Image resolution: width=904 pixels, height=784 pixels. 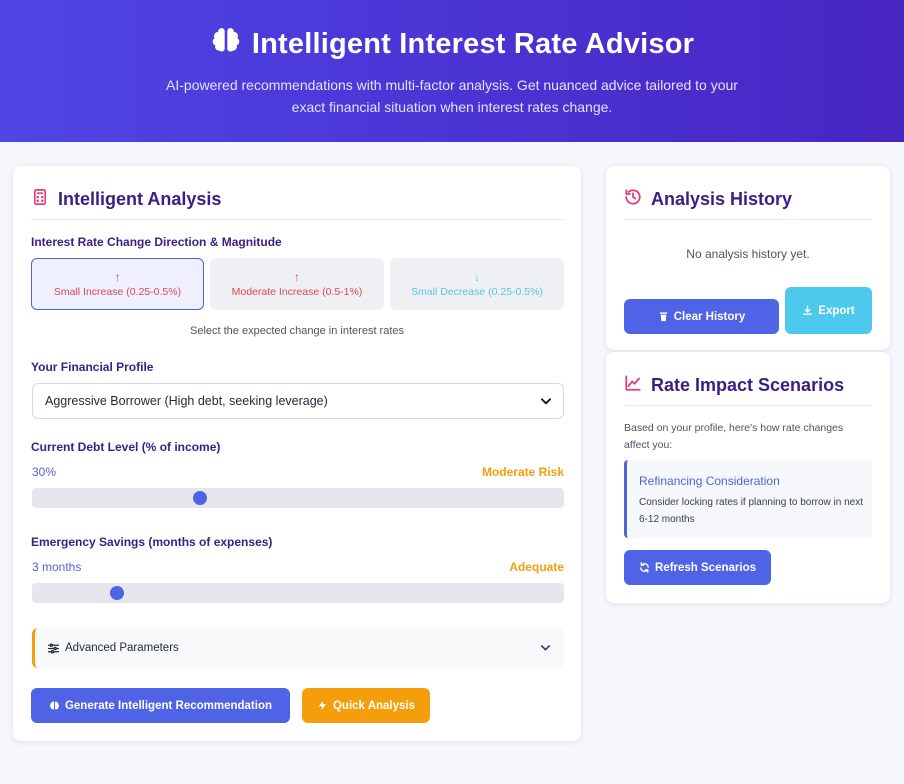 I want to click on refresh-icon, so click(x=644, y=567).